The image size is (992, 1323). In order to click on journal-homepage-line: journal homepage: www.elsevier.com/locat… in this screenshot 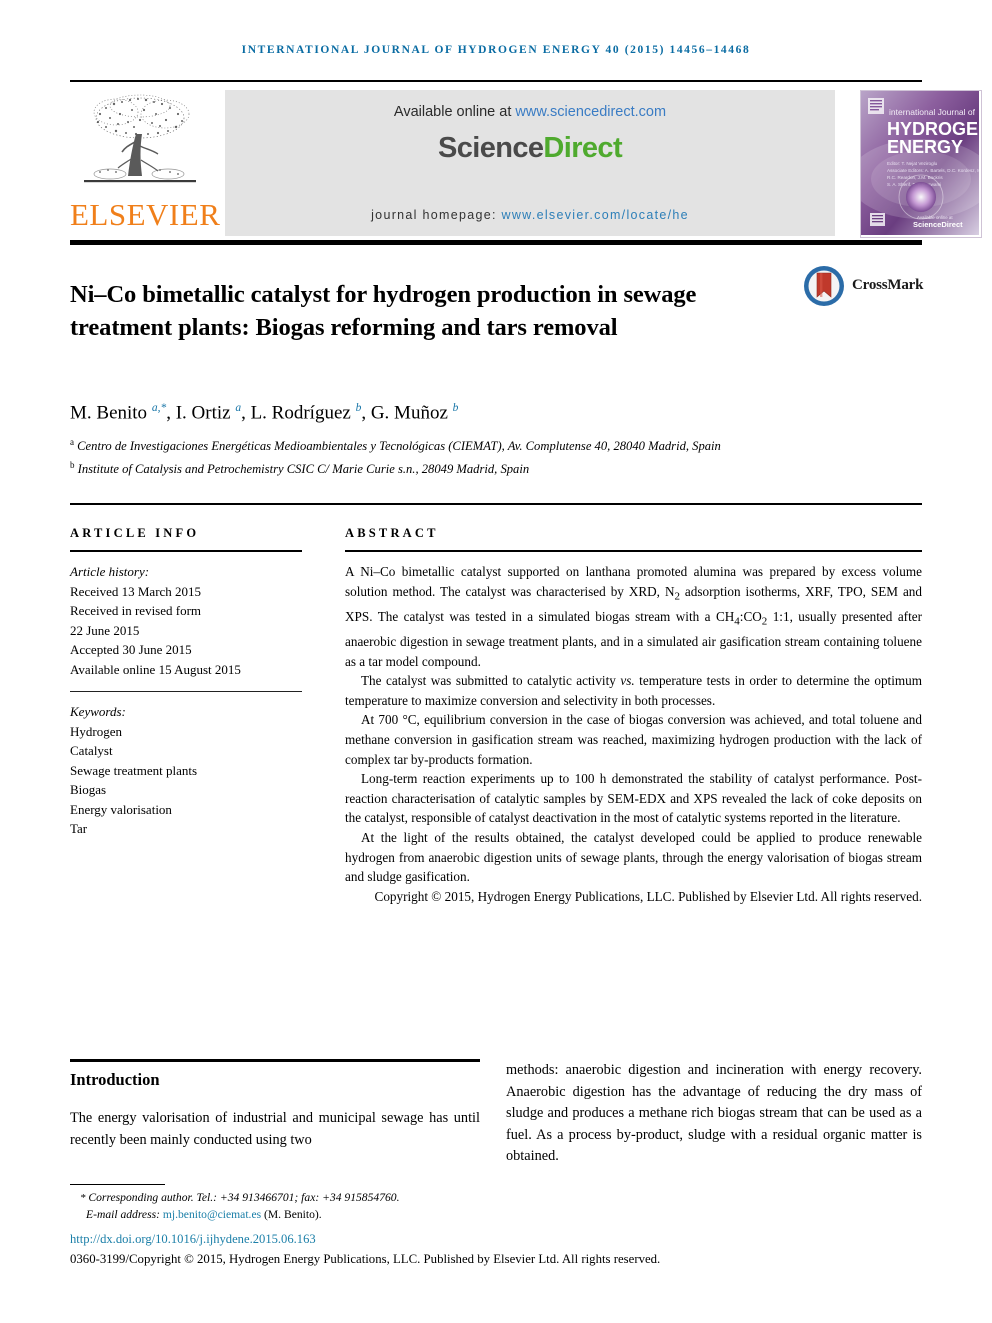, I will do `click(530, 215)`.